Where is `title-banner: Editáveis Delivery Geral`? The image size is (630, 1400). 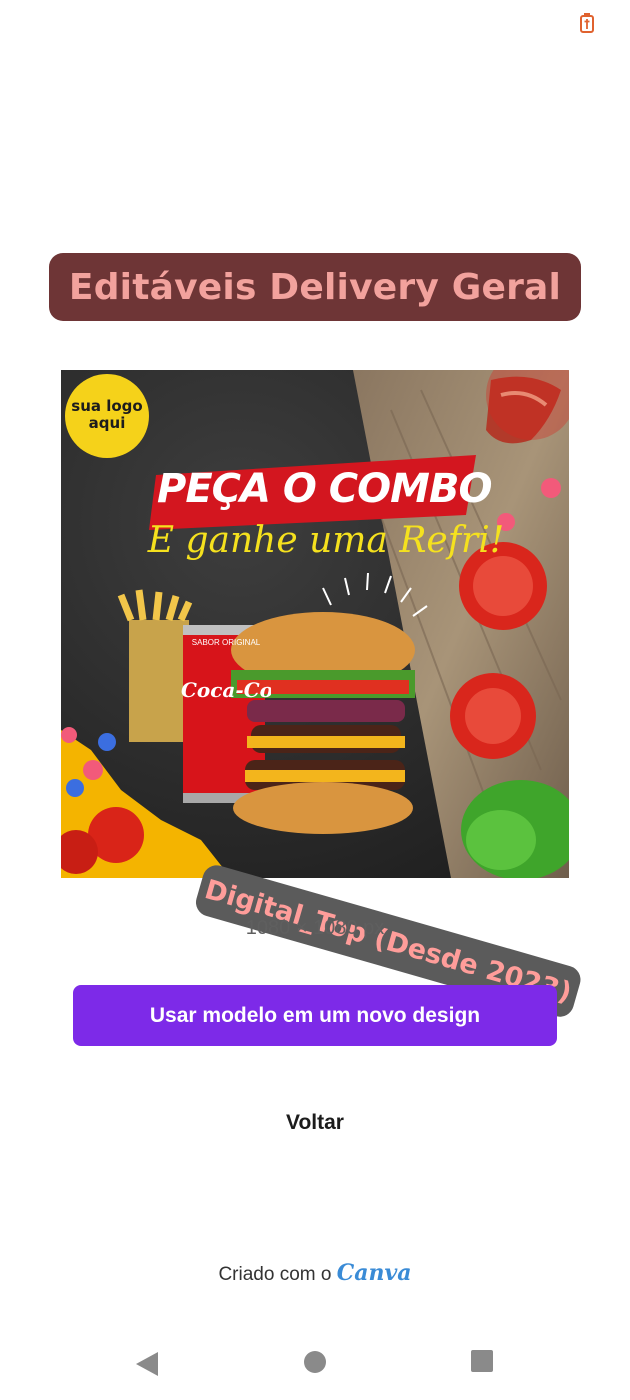
title-banner: Editáveis Delivery Geral is located at coordinates (315, 287).